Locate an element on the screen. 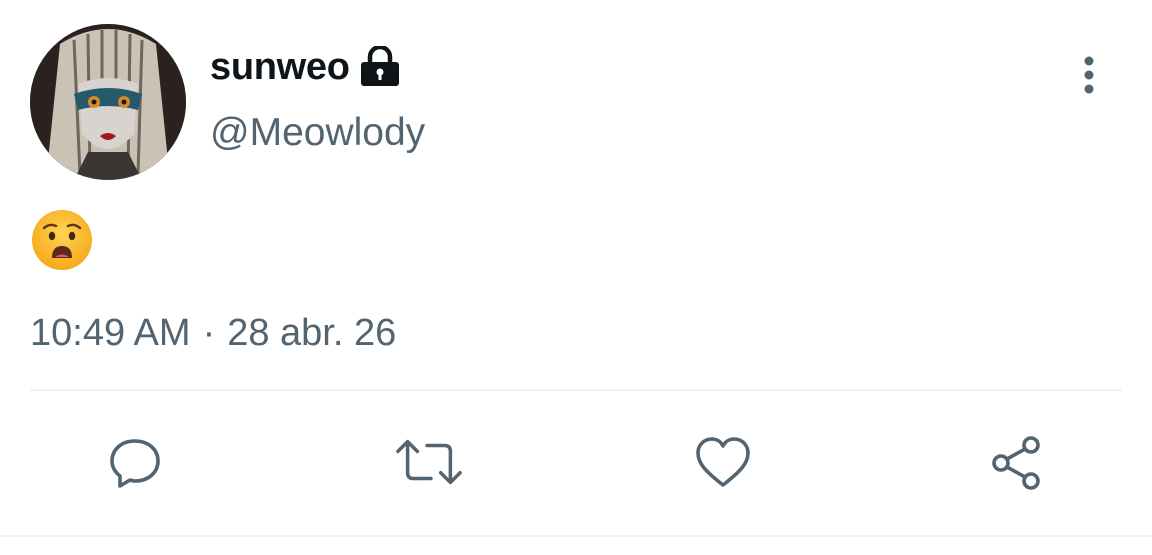  display-name: sunweo is located at coordinates (280, 67).